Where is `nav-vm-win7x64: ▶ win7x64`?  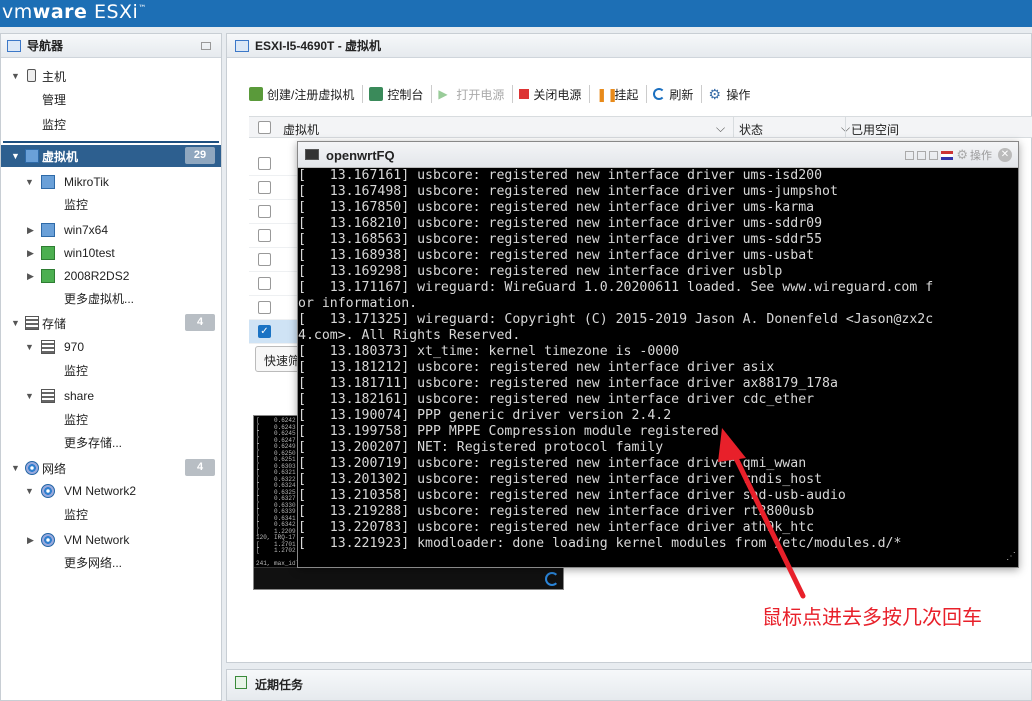
nav-vm-win7x64: ▶ win7x64 is located at coordinates (111, 230).